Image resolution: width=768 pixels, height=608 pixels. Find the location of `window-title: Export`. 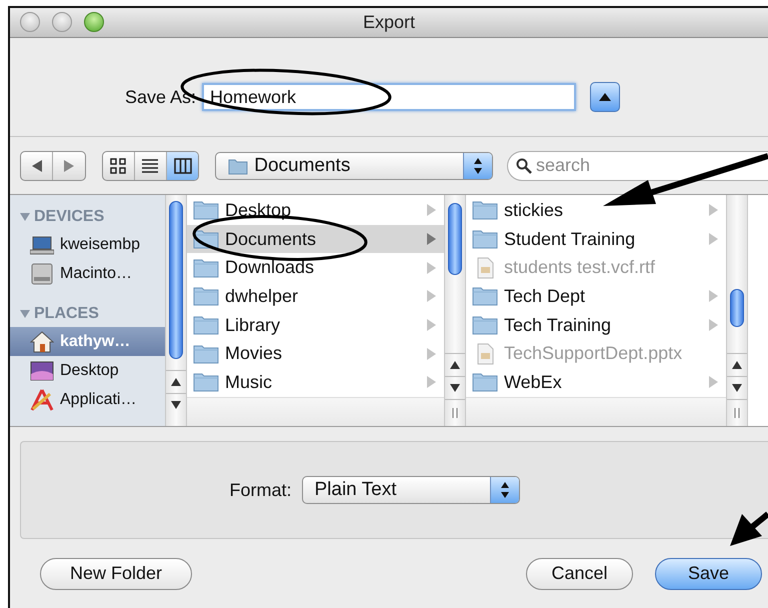

window-title: Export is located at coordinates (389, 23).